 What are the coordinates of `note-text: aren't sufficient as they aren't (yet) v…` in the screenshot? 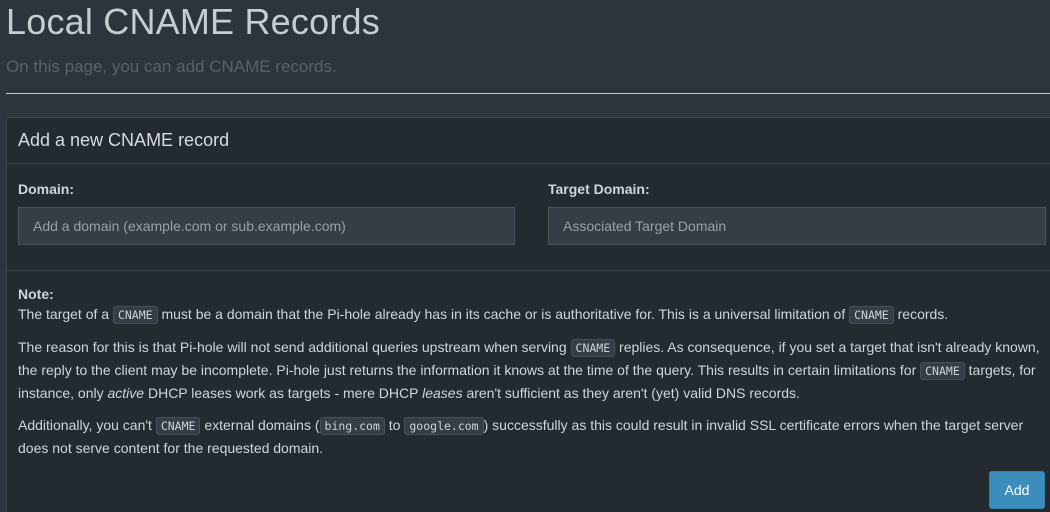 It's located at (631, 393).